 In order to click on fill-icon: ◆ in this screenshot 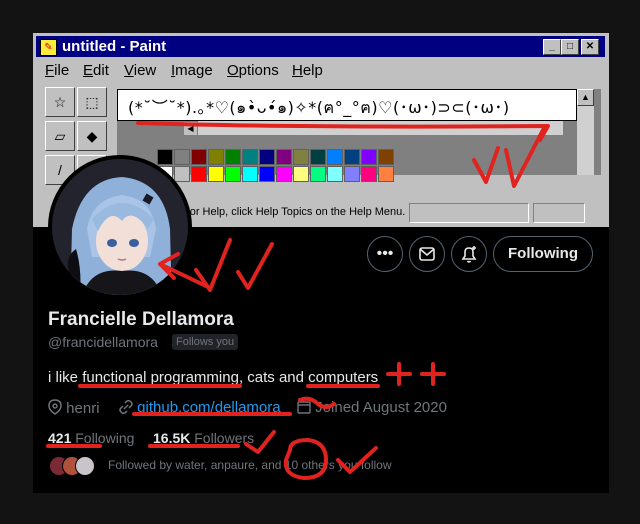, I will do `click(92, 136)`.